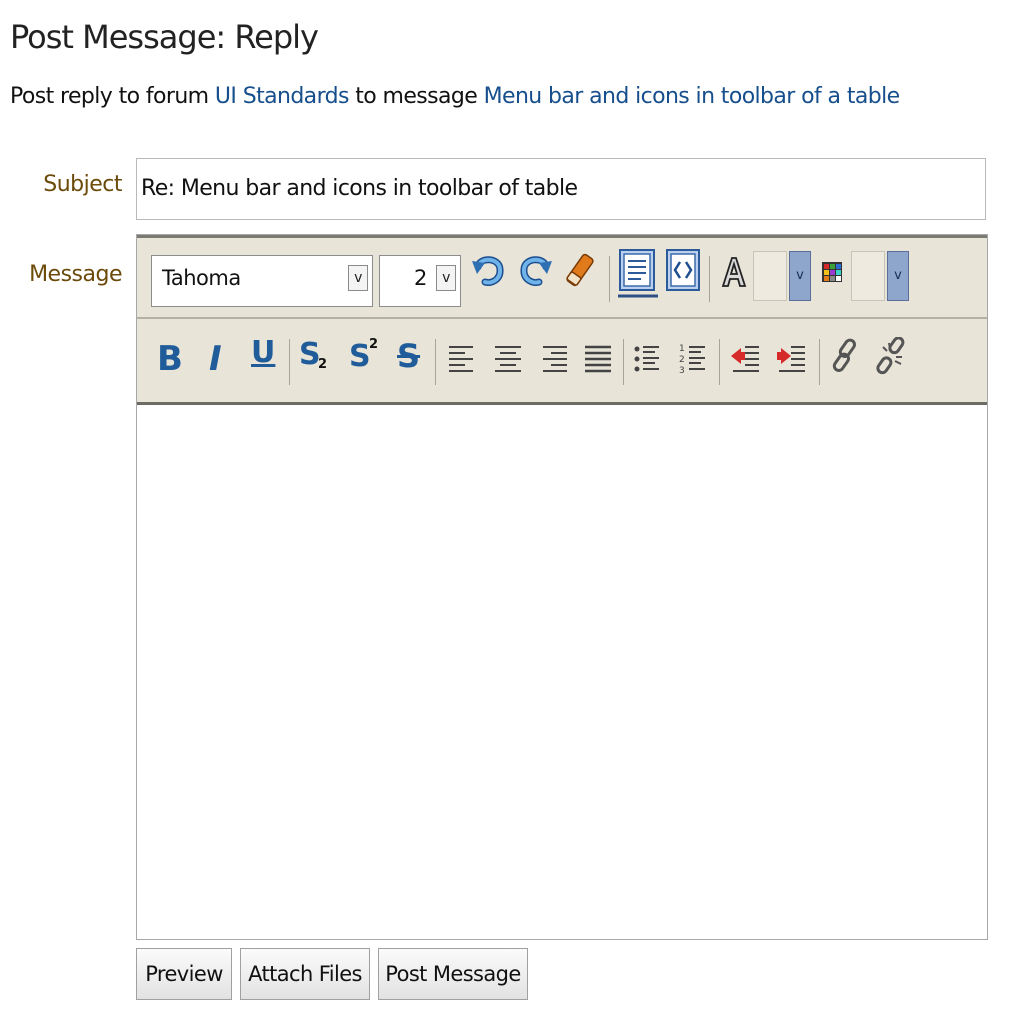  What do you see at coordinates (682, 349) in the screenshot?
I see `svg-text: 1` at bounding box center [682, 349].